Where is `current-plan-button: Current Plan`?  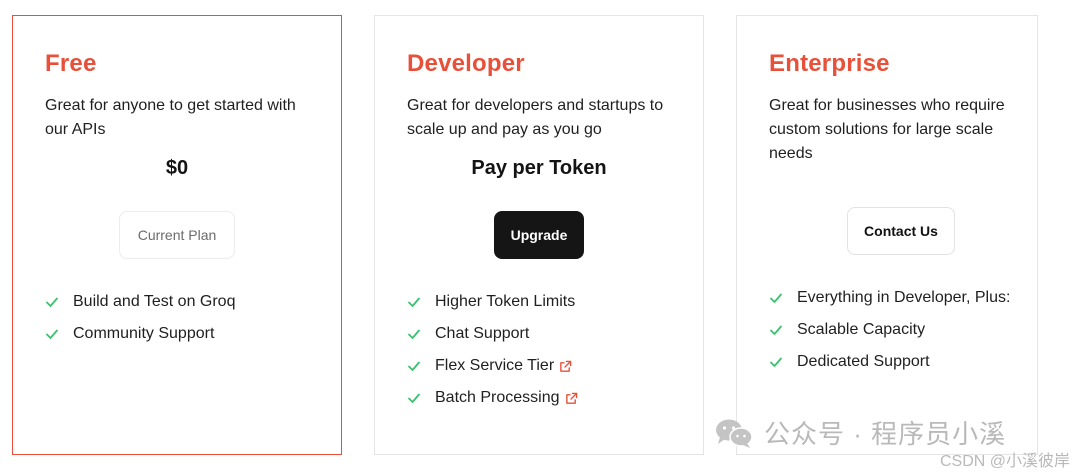
current-plan-button: Current Plan is located at coordinates (177, 235).